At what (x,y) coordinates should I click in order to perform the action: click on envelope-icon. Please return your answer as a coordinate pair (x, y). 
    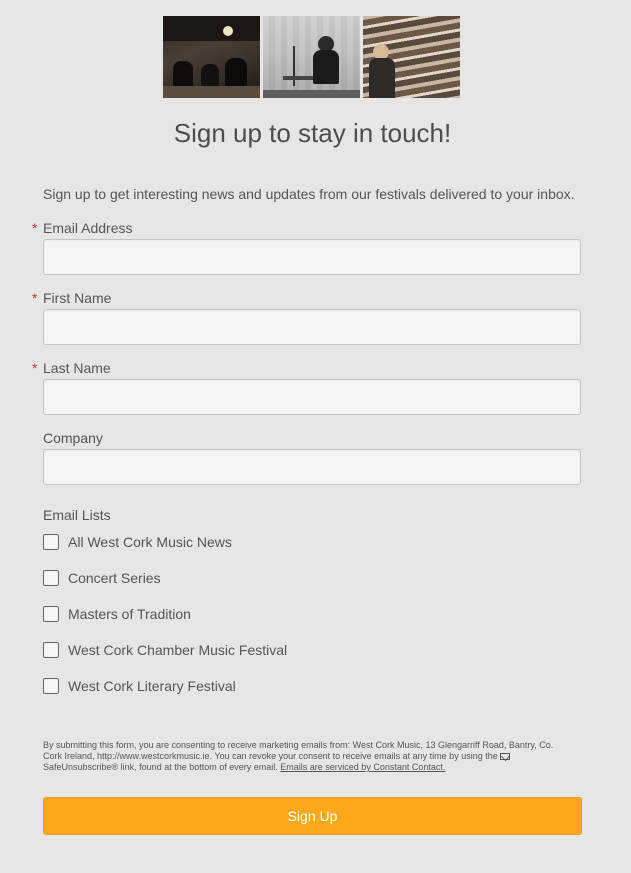
    Looking at the image, I should click on (505, 756).